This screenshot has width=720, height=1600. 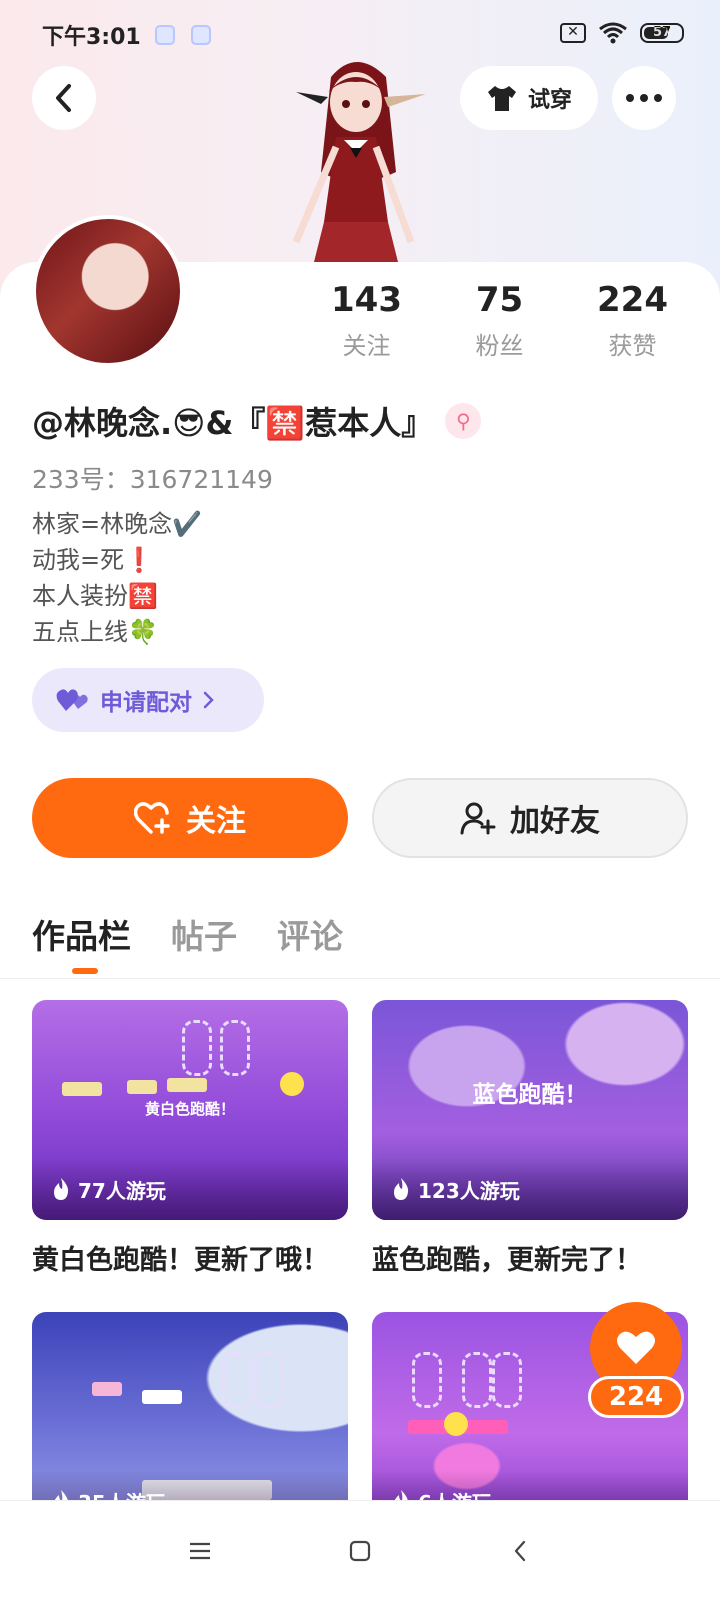 What do you see at coordinates (478, 818) in the screenshot?
I see `add-user-icon` at bounding box center [478, 818].